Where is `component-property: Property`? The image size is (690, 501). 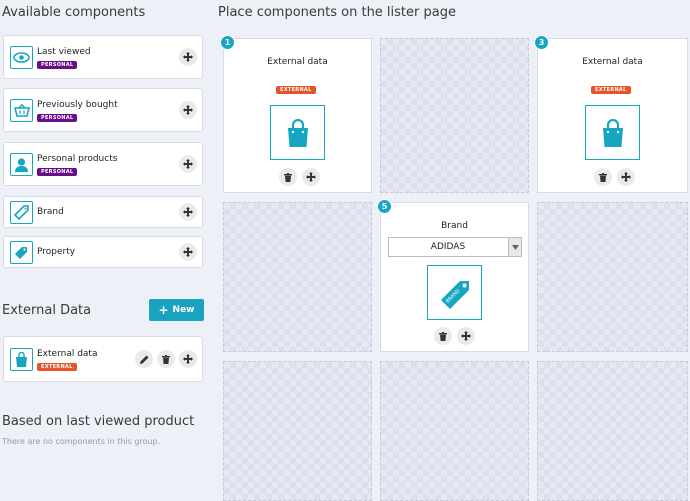 component-property: Property is located at coordinates (103, 252).